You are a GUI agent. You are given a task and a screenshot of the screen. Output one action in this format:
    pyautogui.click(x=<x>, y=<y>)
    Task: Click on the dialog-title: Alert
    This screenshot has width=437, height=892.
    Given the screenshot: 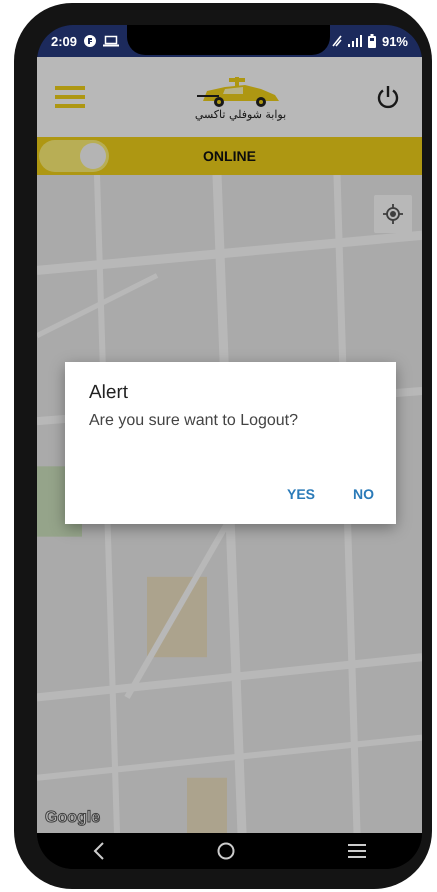 What is the action you would take?
    pyautogui.click(x=109, y=393)
    